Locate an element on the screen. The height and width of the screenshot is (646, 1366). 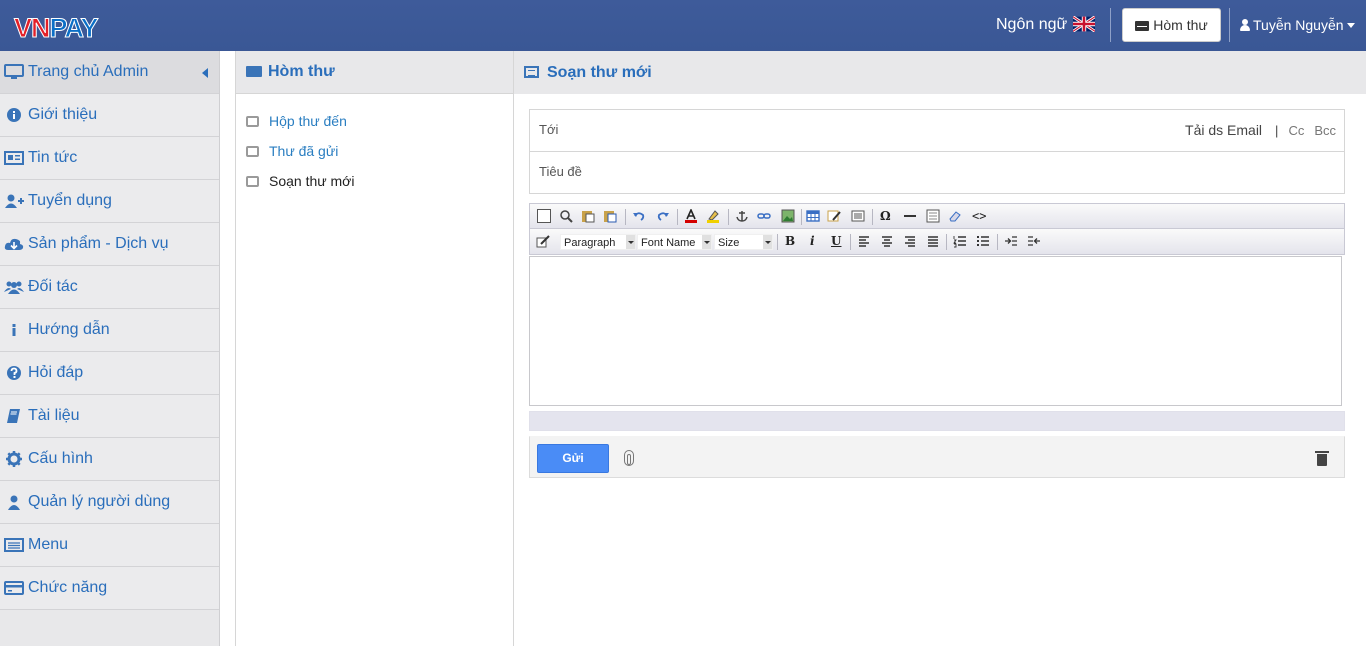
underline-icon: U is located at coordinates (836, 241).